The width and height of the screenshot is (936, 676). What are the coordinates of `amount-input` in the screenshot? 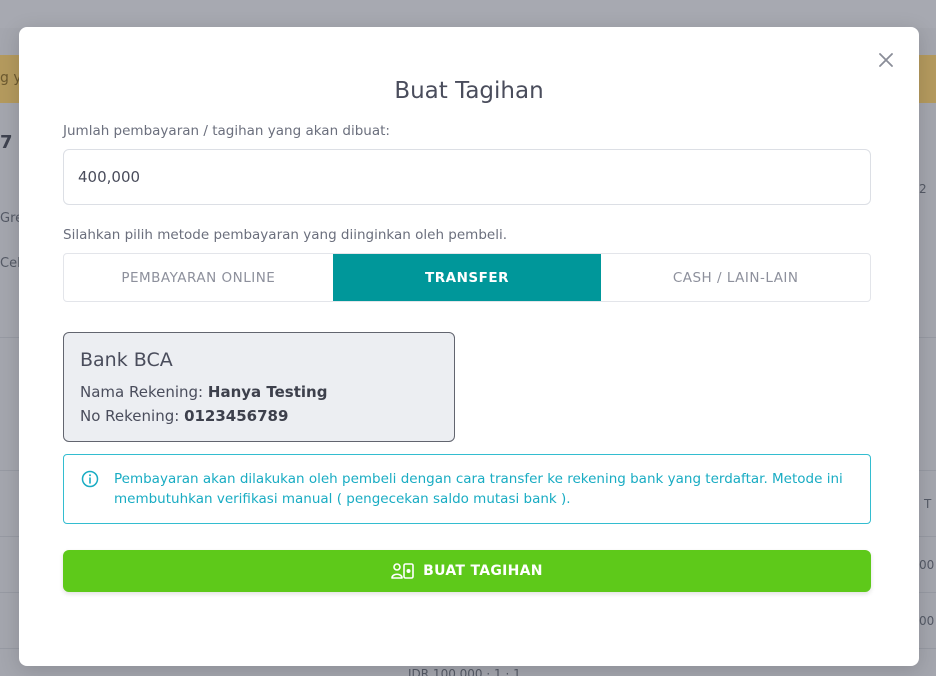 It's located at (467, 177).